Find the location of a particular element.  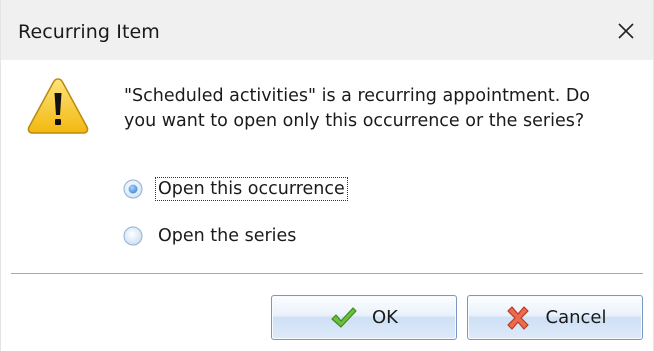

close-icon is located at coordinates (626, 31).